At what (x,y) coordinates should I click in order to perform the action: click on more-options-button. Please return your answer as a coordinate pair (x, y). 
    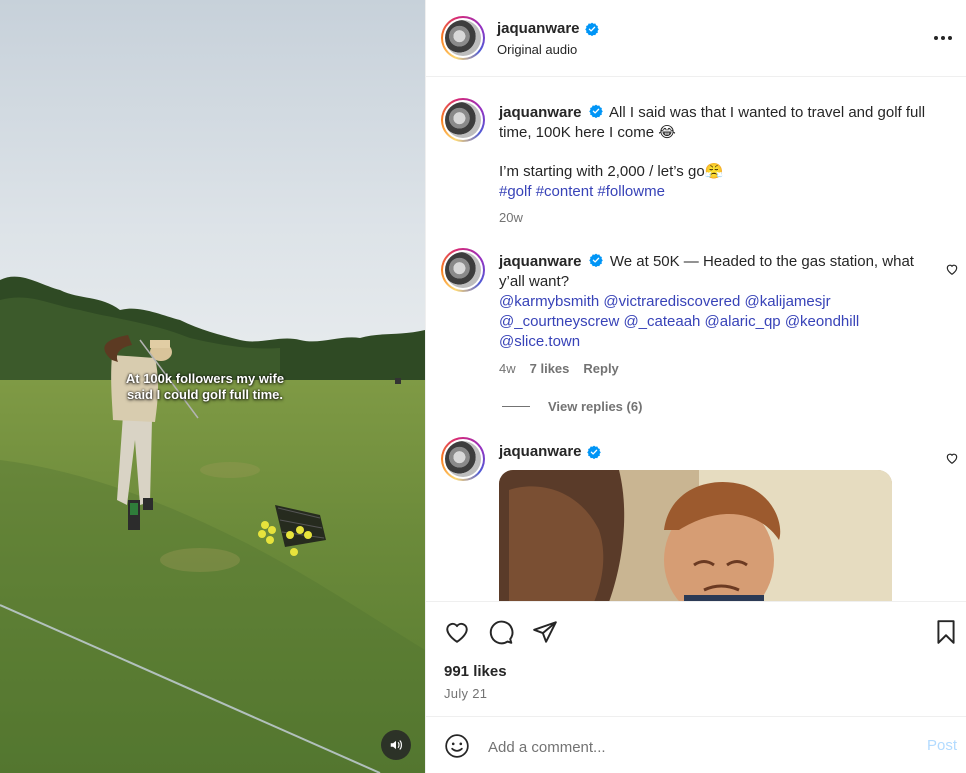
    Looking at the image, I should click on (943, 38).